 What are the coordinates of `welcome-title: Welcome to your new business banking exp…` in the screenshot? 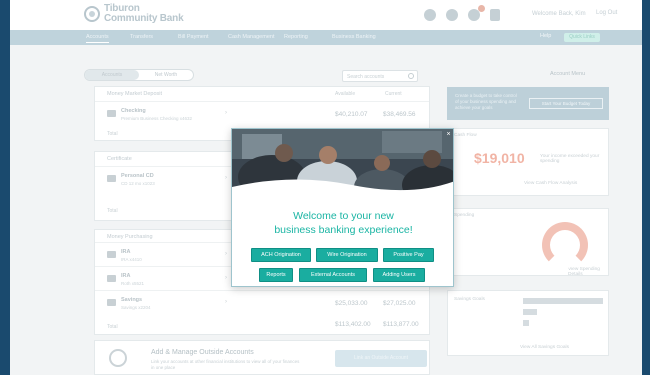 It's located at (342, 223).